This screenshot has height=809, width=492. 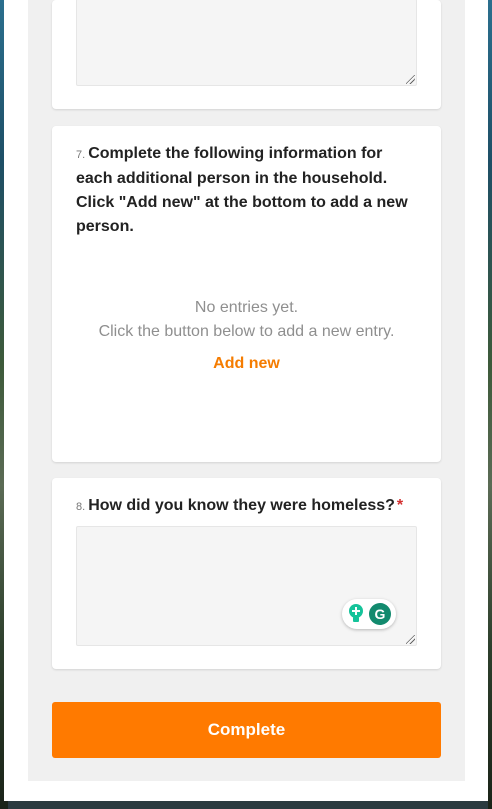 I want to click on lightbulb-plus-icon, so click(x=356, y=614).